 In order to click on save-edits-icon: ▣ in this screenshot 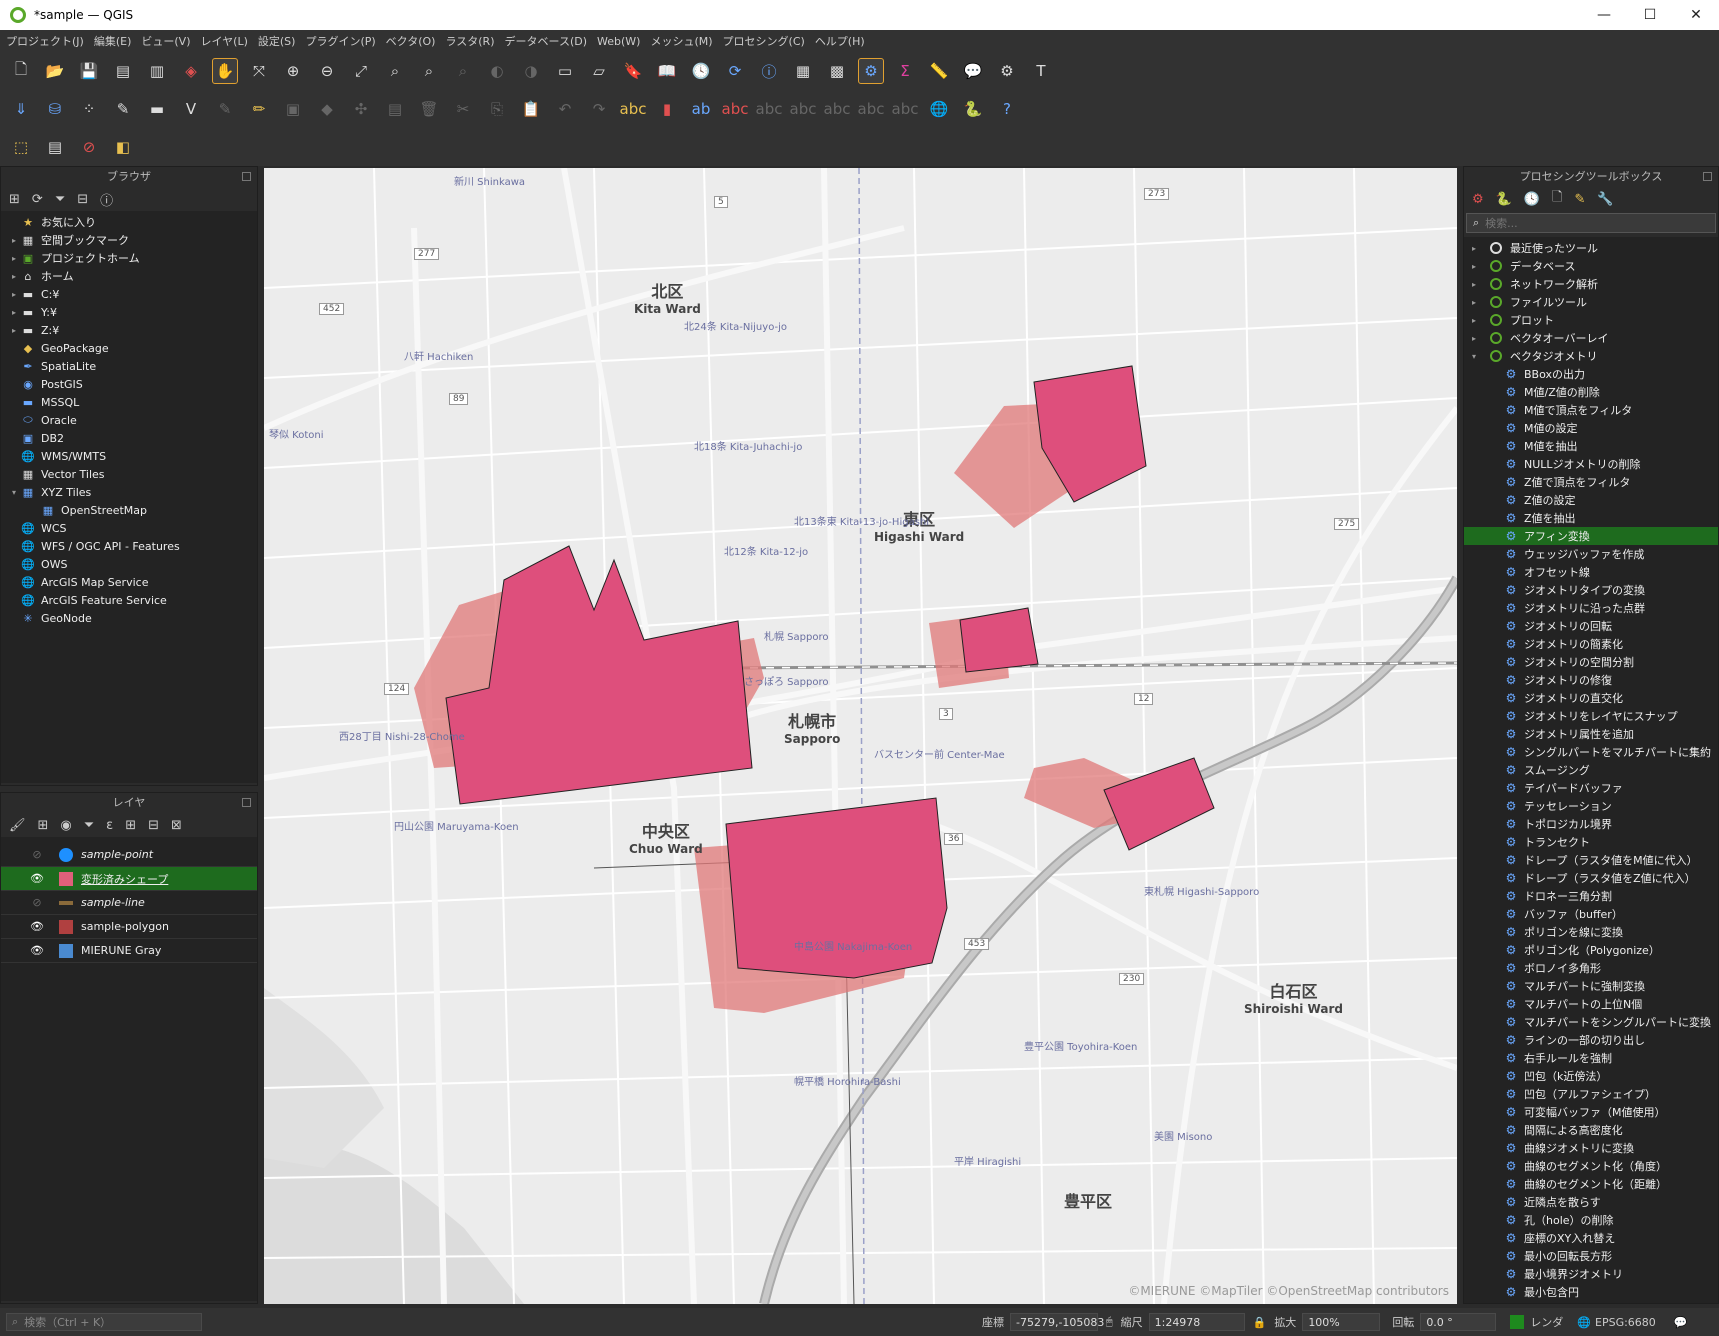, I will do `click(293, 109)`.